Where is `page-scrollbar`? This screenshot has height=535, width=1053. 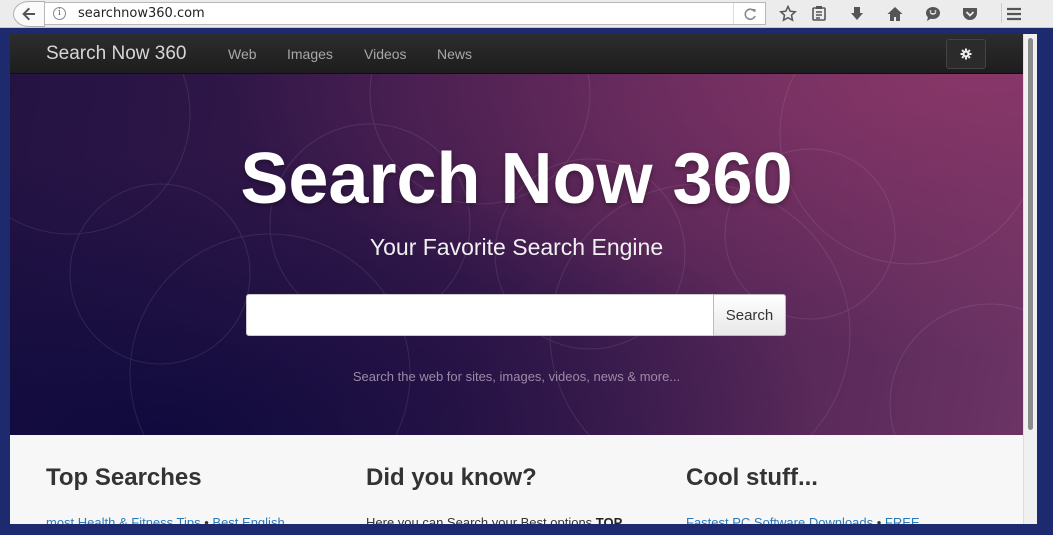
page-scrollbar is located at coordinates (1030, 279).